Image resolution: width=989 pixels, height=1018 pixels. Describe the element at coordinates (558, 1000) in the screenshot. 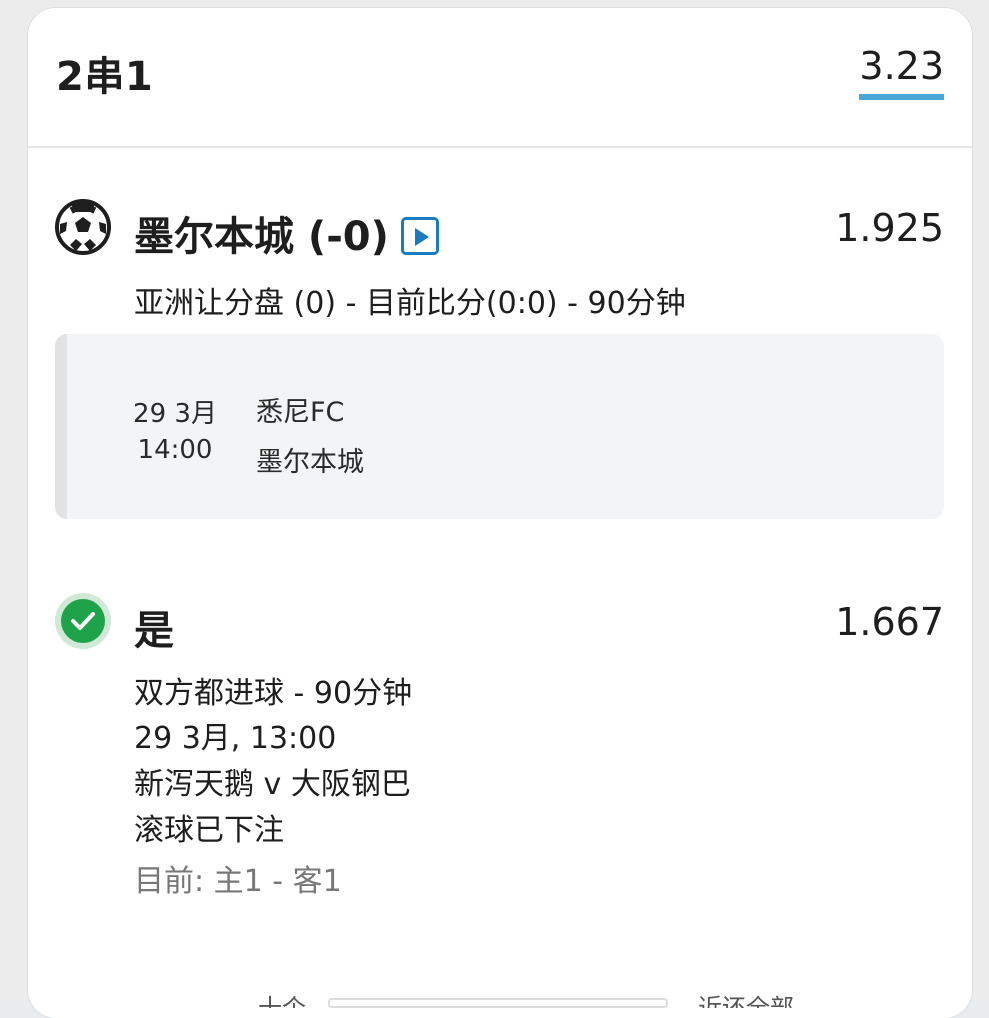

I see `footer-peek: 十个 近还全部` at that location.